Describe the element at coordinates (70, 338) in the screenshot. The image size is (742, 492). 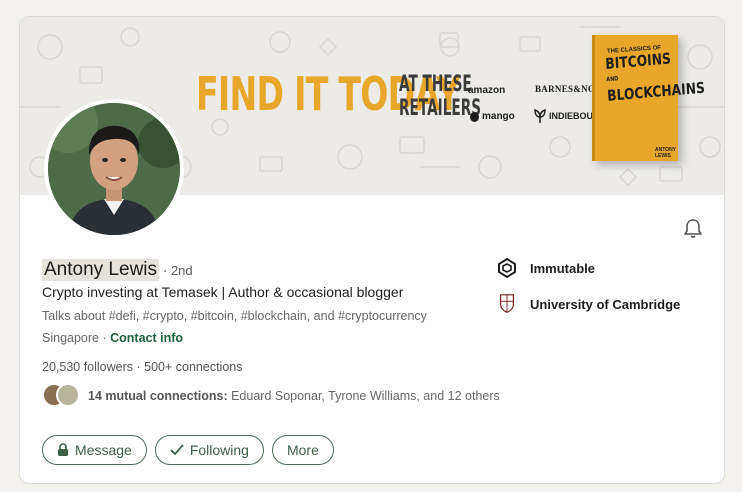
I see `profile-location: Singapore` at that location.